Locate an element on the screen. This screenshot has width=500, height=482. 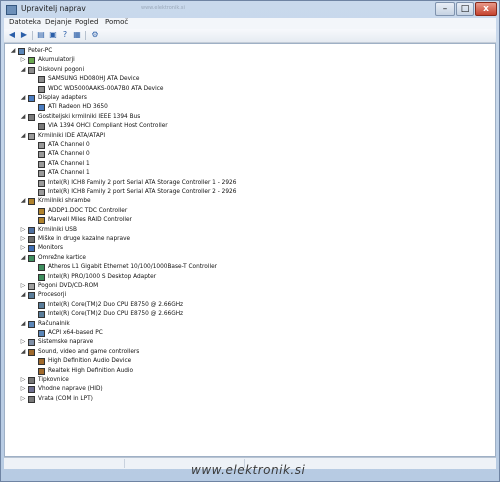
device-manager-icon is located at coordinates (11, 10).